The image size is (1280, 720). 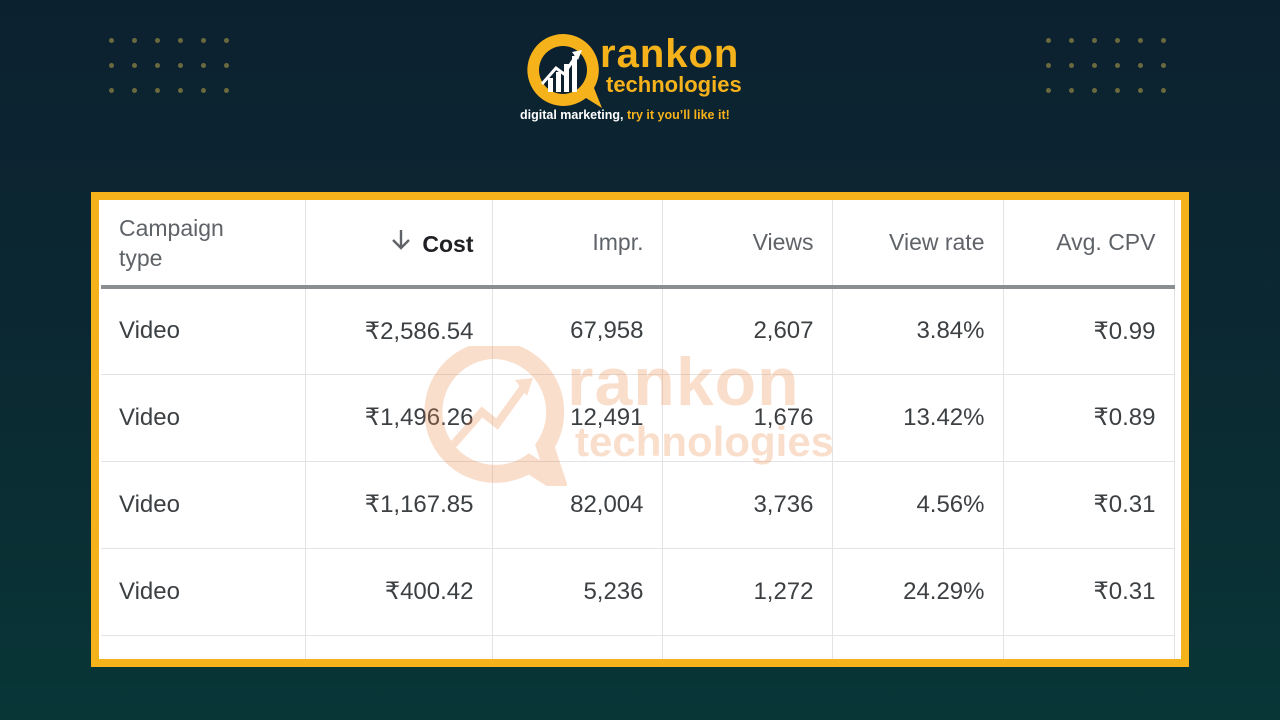 I want to click on column-header-avg-cpv: Avg. CPV, so click(x=1089, y=244).